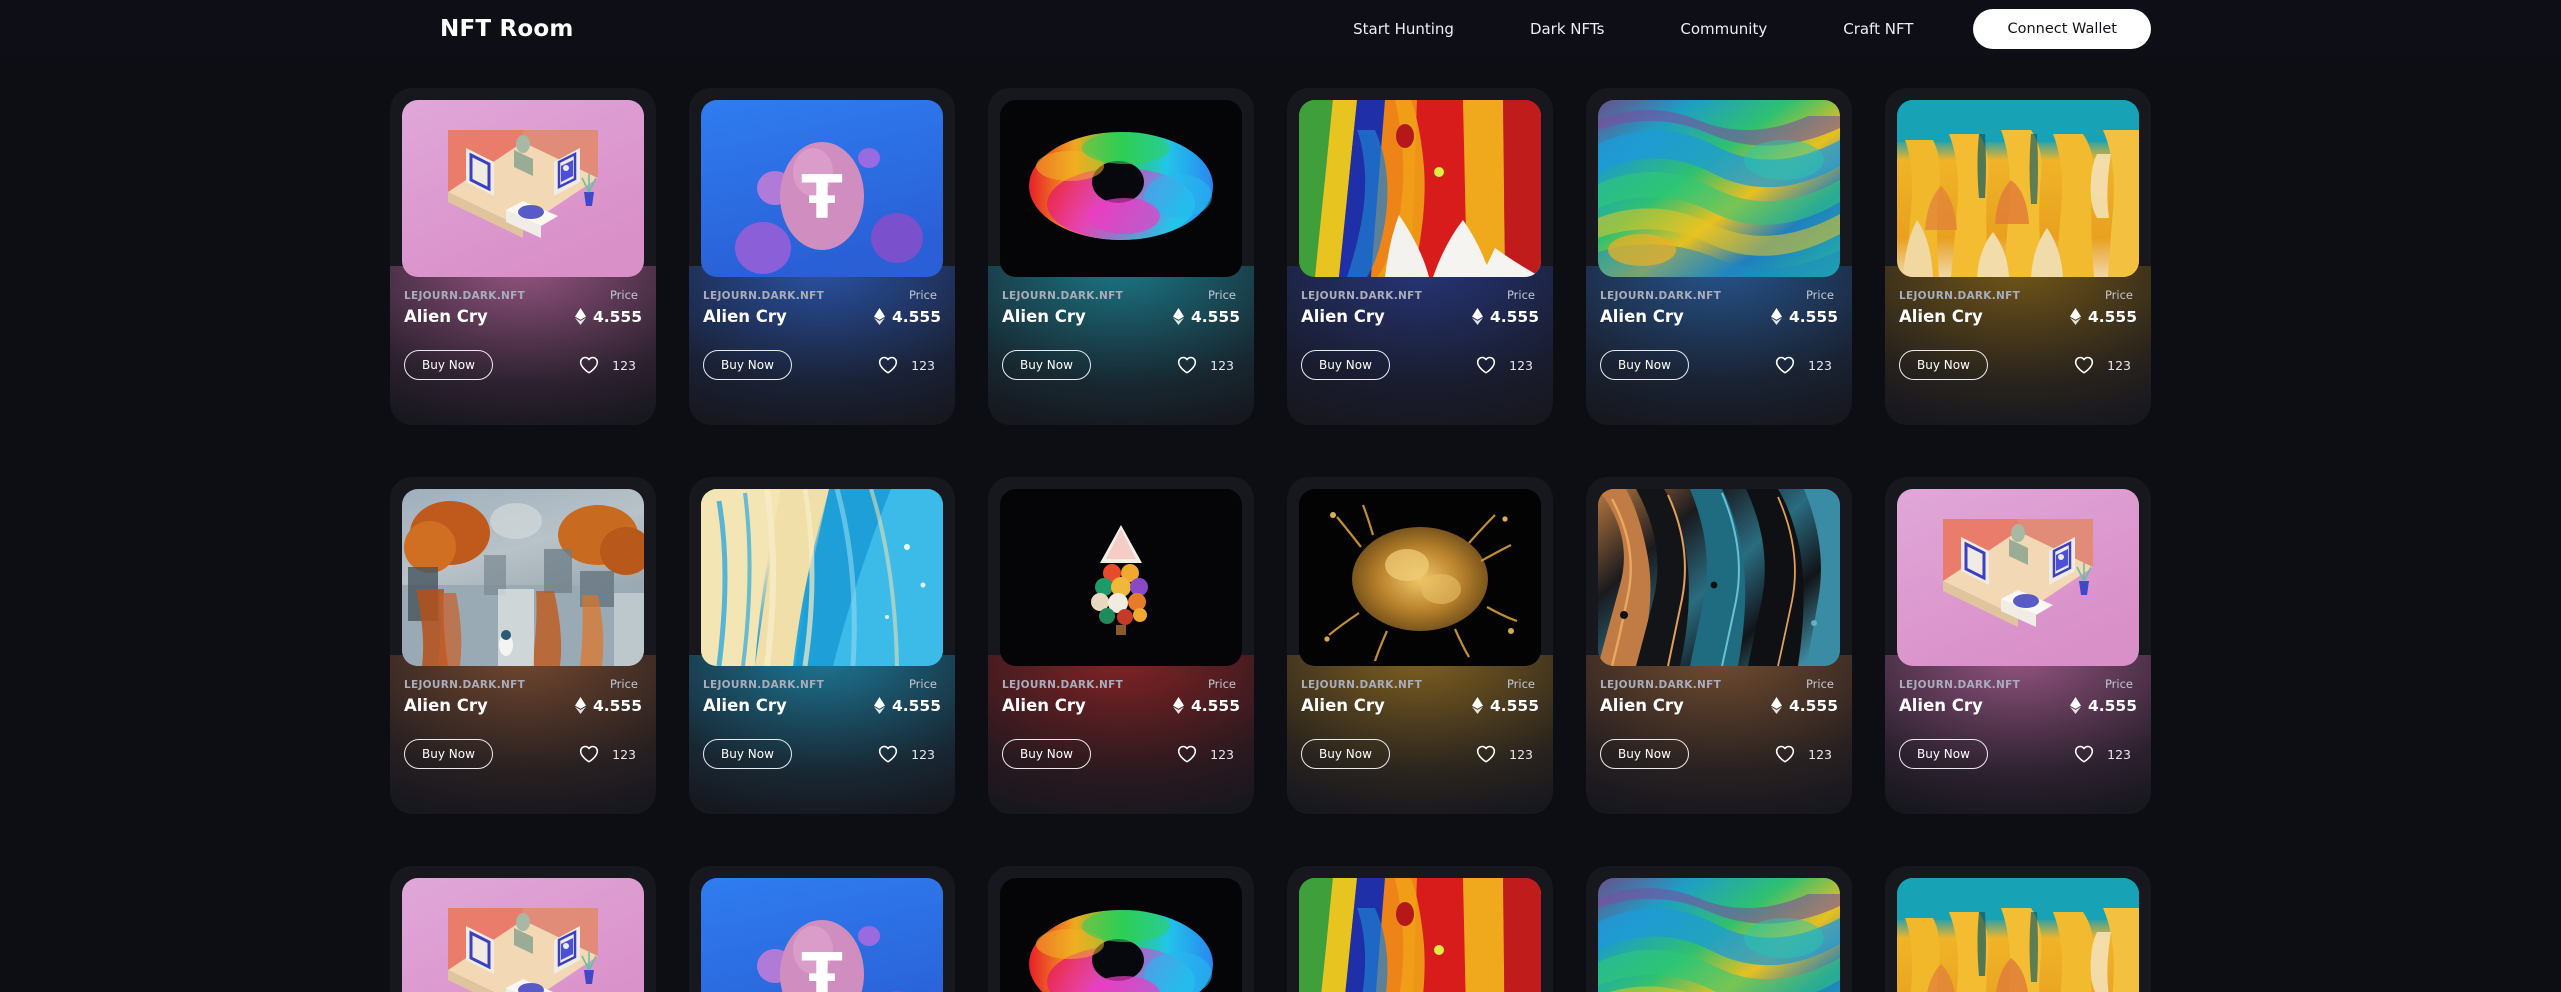 This screenshot has width=2561, height=992. What do you see at coordinates (1567, 29) in the screenshot?
I see `nav-dark-nfts: Dark NFTs` at bounding box center [1567, 29].